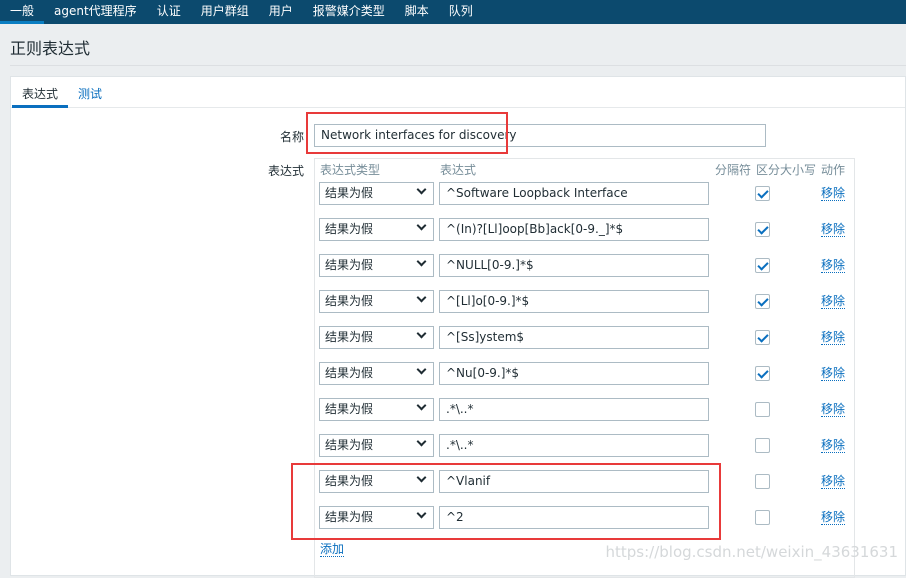 This screenshot has width=906, height=578. What do you see at coordinates (458, 170) in the screenshot?
I see `header-expression: 表达式` at bounding box center [458, 170].